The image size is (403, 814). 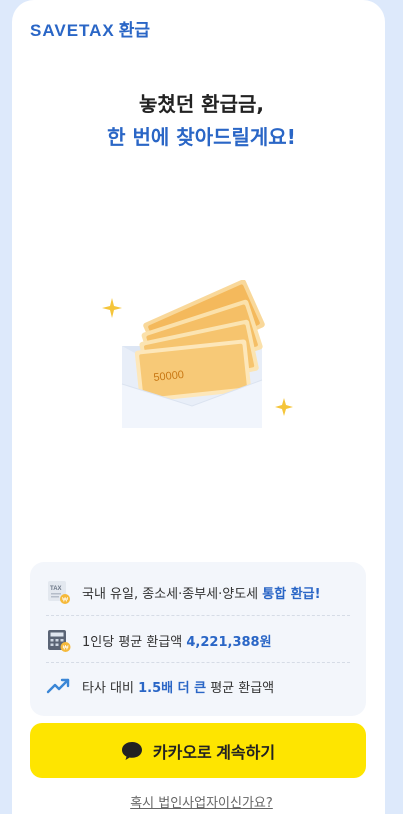 I want to click on money-envelope-illustration: 50000 50000 50000 50000, so click(x=197, y=354).